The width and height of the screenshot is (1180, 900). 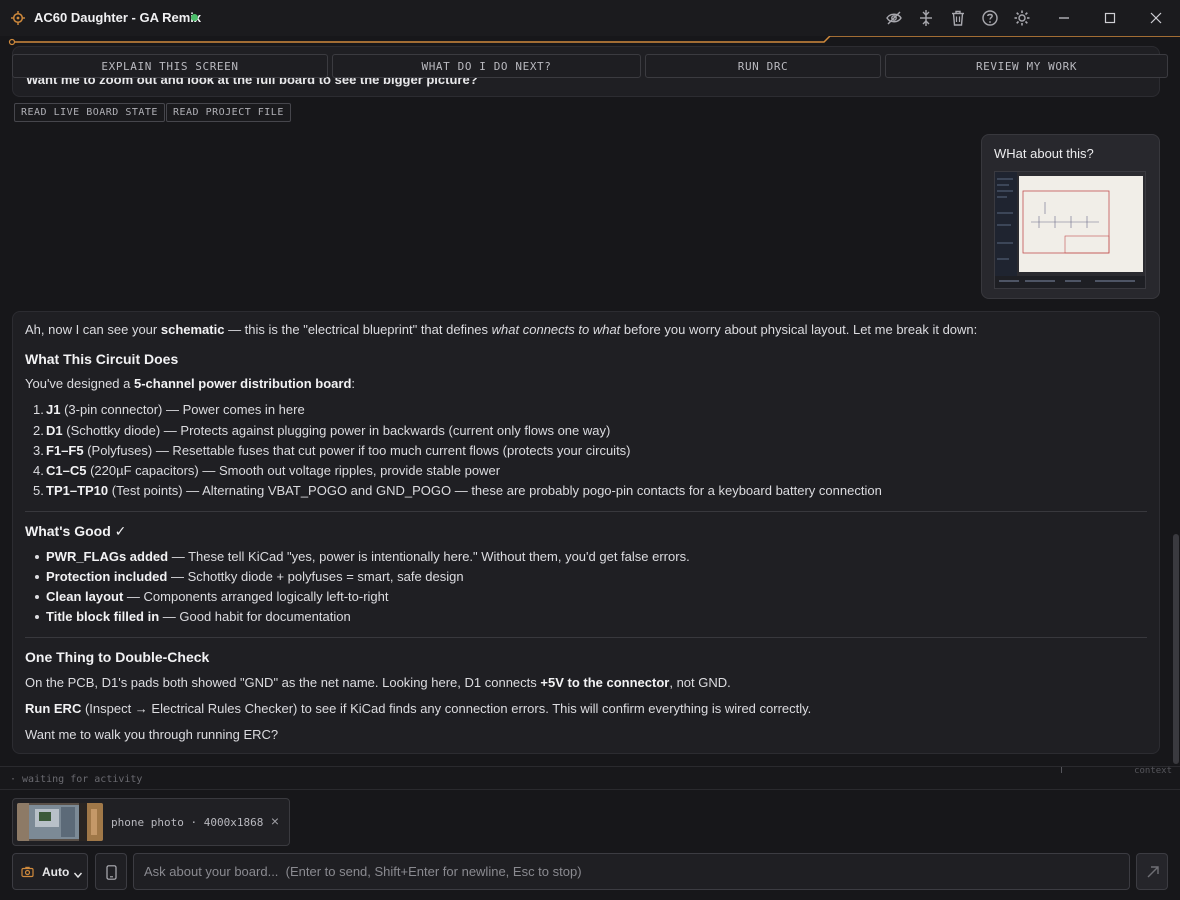 What do you see at coordinates (60, 822) in the screenshot?
I see `attachment-thumbnail` at bounding box center [60, 822].